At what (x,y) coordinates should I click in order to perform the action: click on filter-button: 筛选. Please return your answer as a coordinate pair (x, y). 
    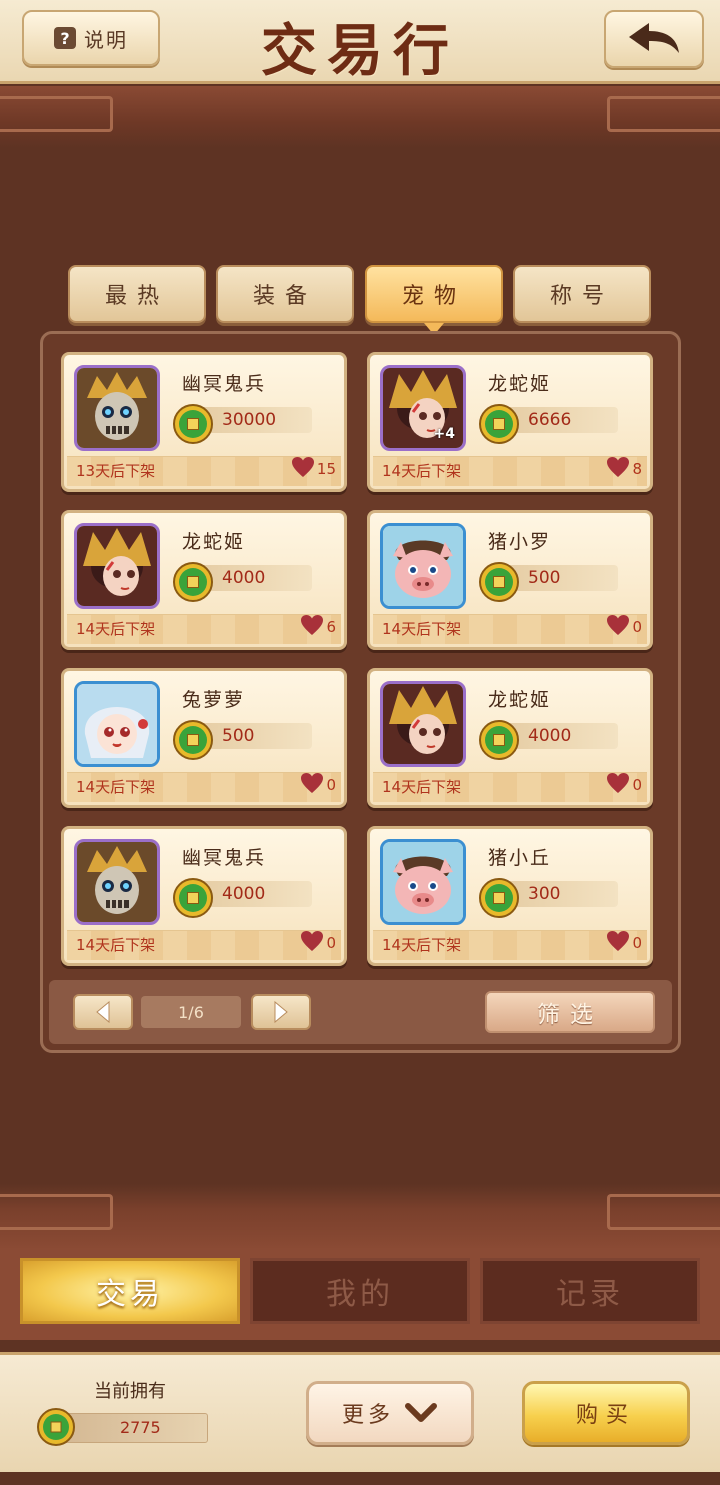
    Looking at the image, I should click on (570, 1012).